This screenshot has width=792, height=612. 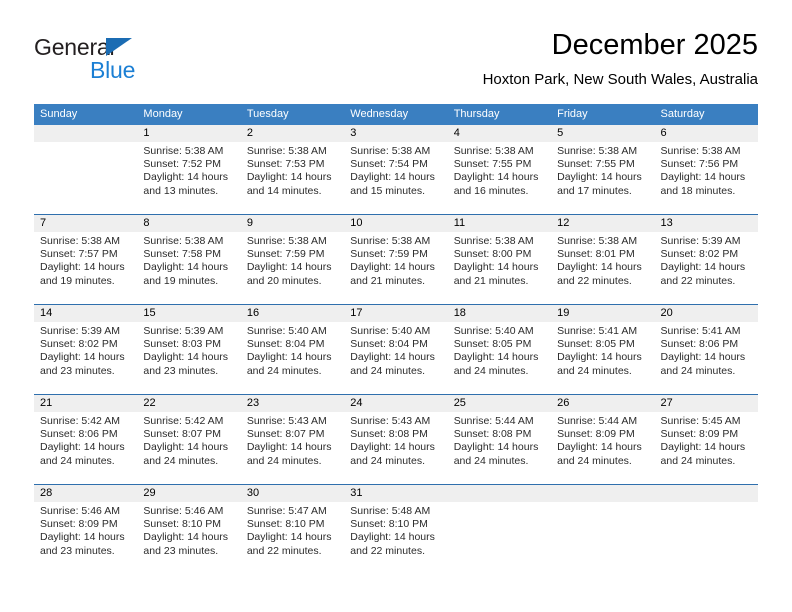 What do you see at coordinates (603, 403) in the screenshot?
I see `day-number: 26` at bounding box center [603, 403].